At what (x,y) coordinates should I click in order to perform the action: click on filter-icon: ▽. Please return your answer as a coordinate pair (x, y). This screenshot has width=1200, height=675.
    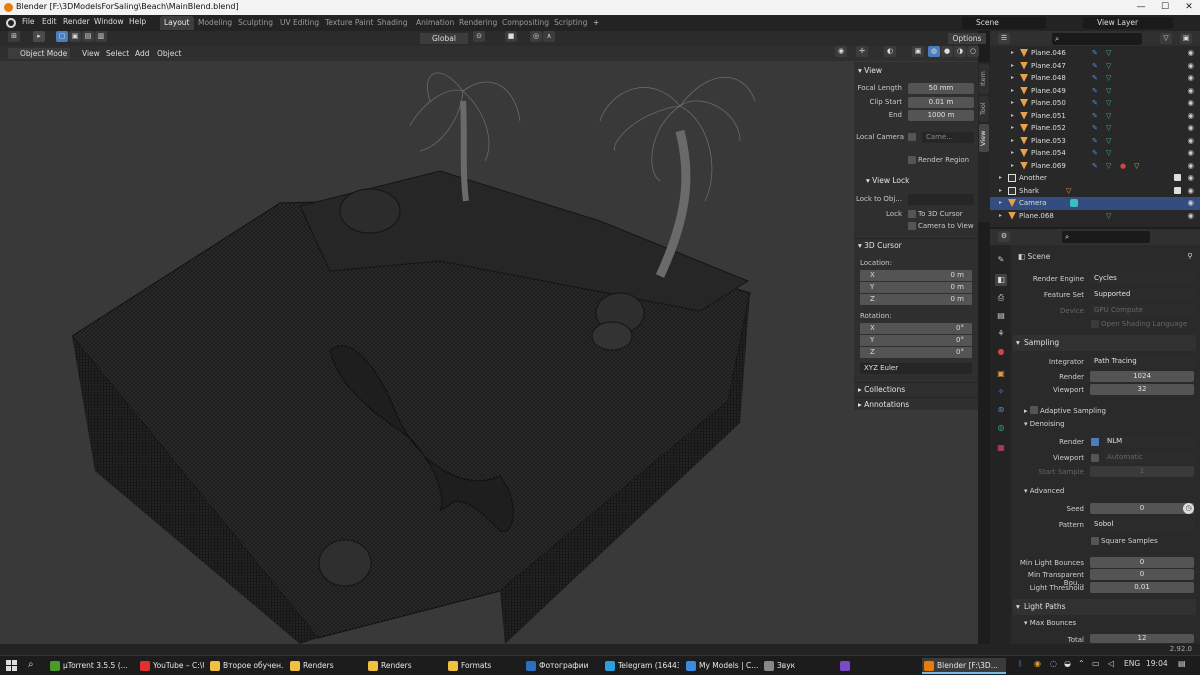
    Looking at the image, I should click on (1166, 38).